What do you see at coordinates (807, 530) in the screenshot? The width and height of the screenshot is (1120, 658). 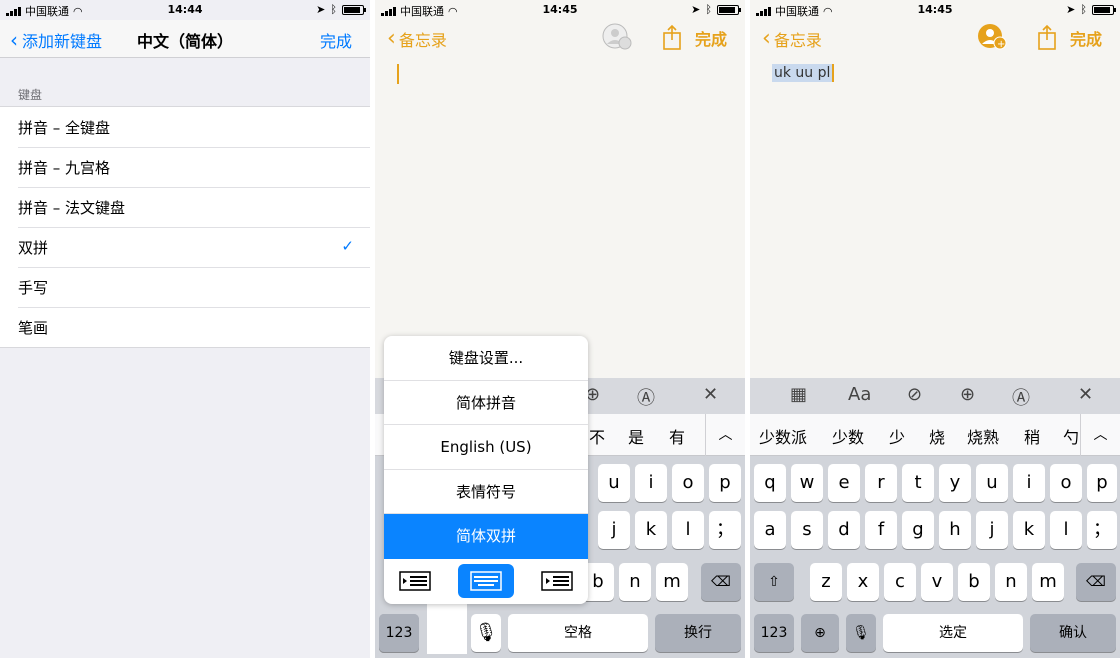 I see `key: s` at bounding box center [807, 530].